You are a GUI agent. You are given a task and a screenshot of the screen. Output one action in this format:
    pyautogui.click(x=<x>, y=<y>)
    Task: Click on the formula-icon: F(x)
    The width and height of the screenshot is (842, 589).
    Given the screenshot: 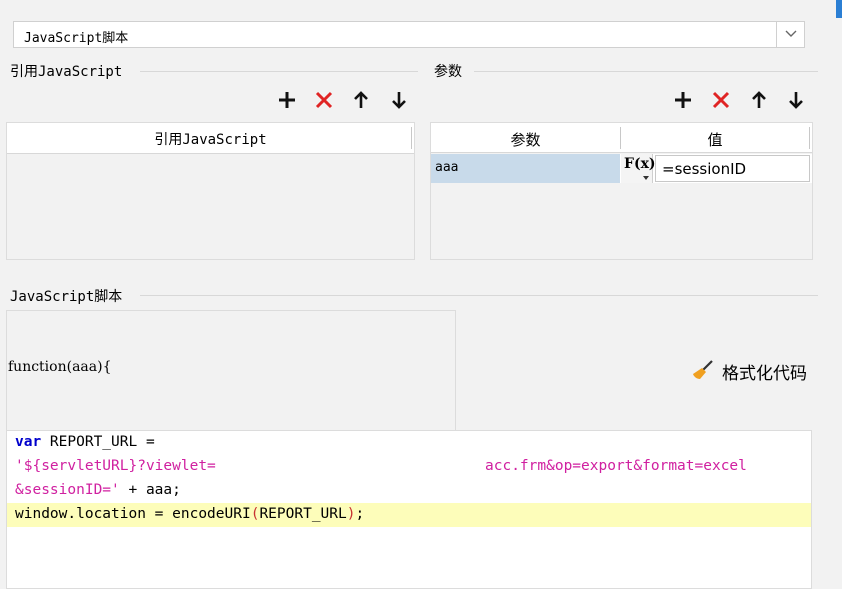 What is the action you would take?
    pyautogui.click(x=640, y=164)
    